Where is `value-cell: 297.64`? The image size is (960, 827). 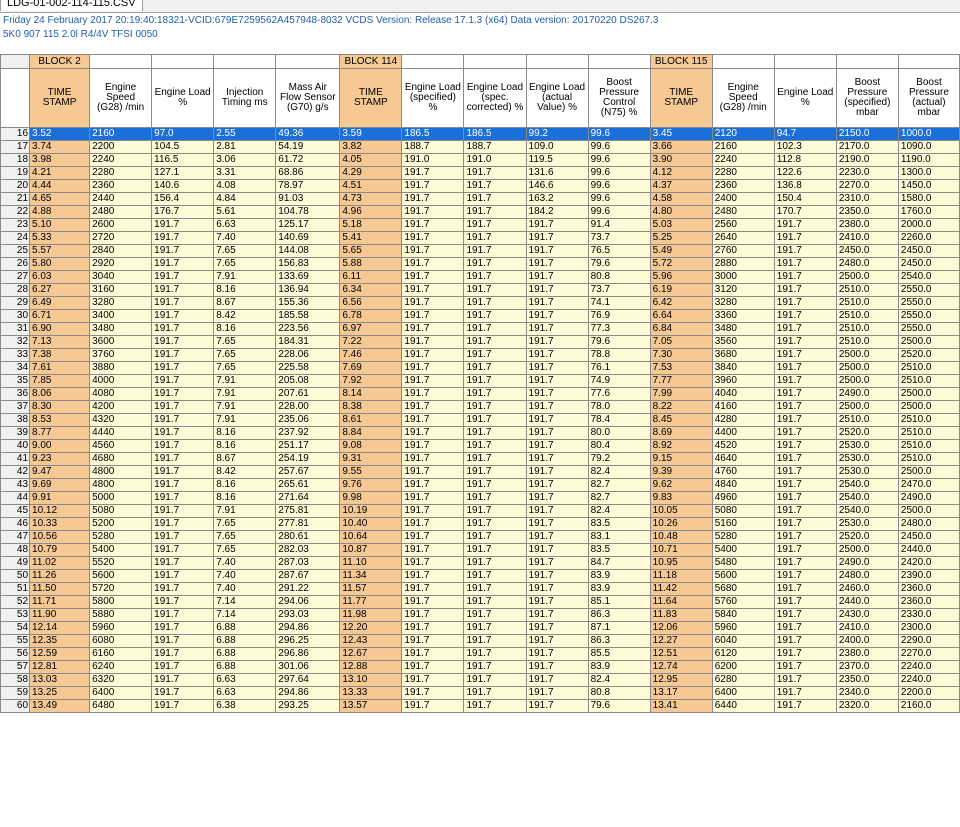 value-cell: 297.64 is located at coordinates (308, 680).